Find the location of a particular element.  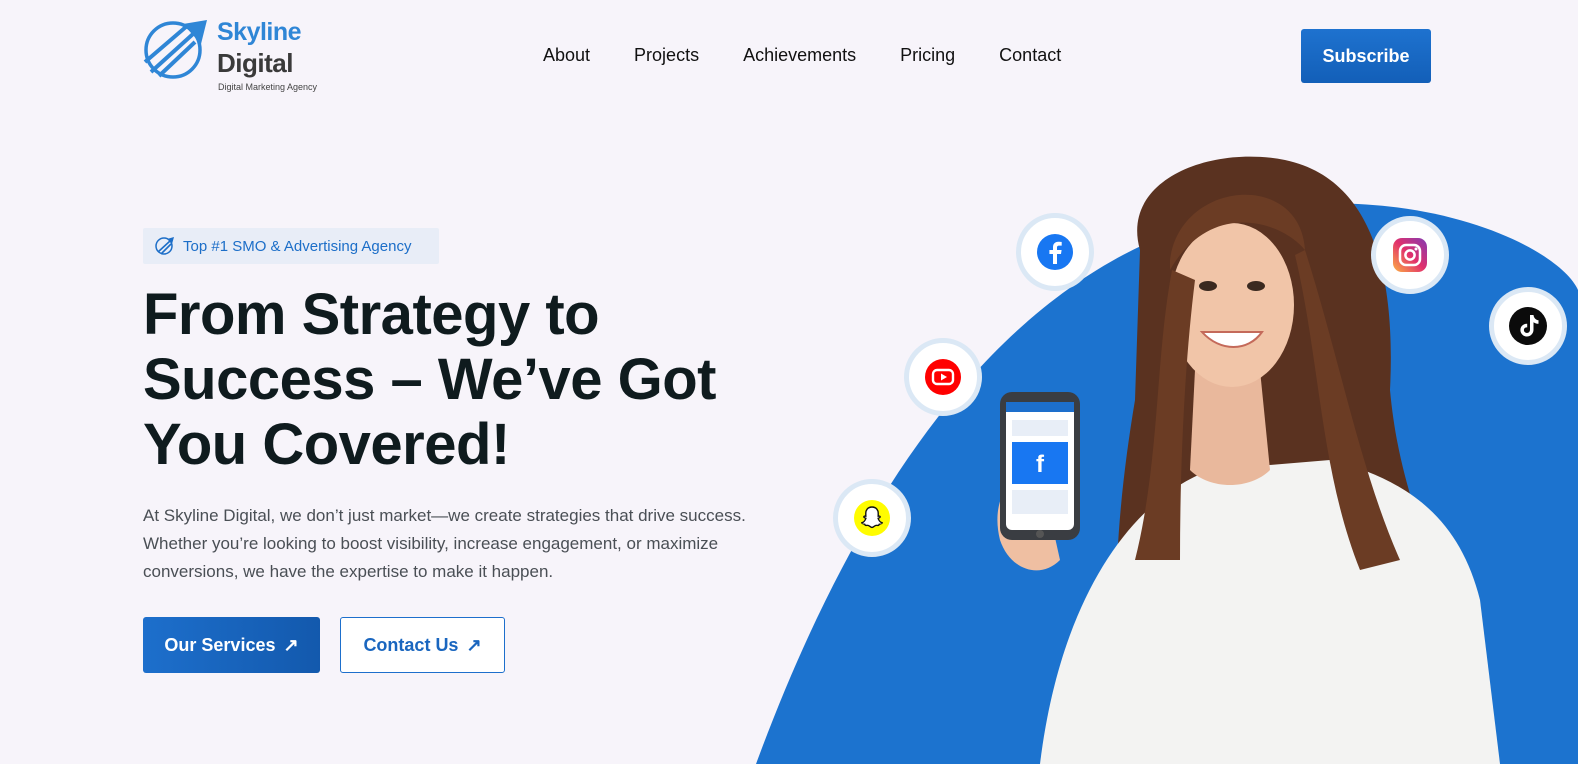

smartphone-shape: f is located at coordinates (1040, 466).